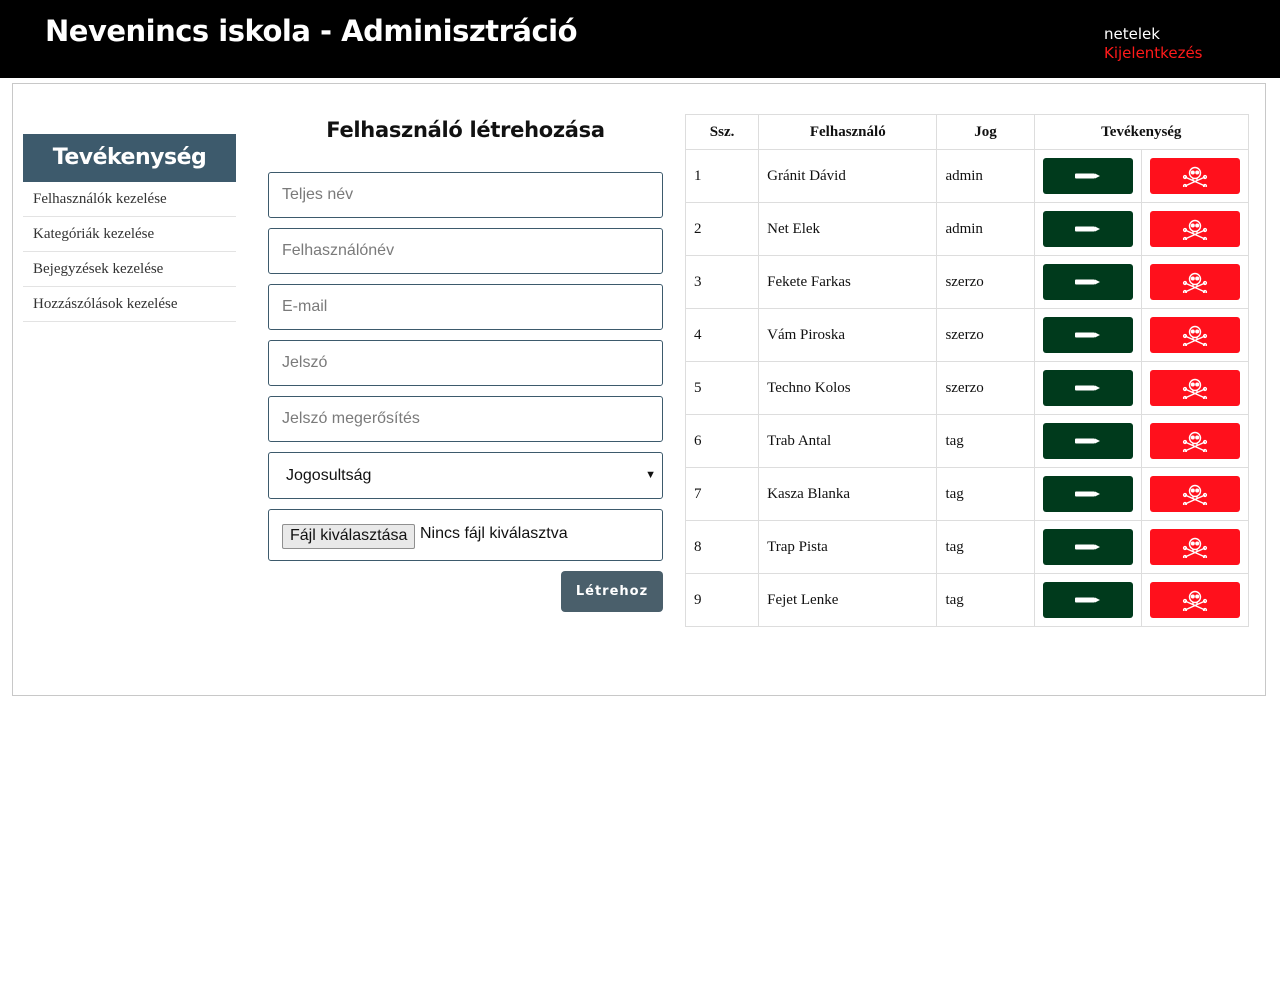 The width and height of the screenshot is (1280, 1001). What do you see at coordinates (329, 475) in the screenshot?
I see `role-select-value: Jogosultság` at bounding box center [329, 475].